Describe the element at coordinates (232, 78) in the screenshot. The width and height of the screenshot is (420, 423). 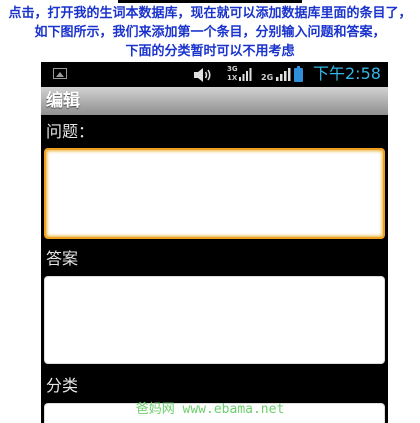
I see `network-1x-label: 1X` at that location.